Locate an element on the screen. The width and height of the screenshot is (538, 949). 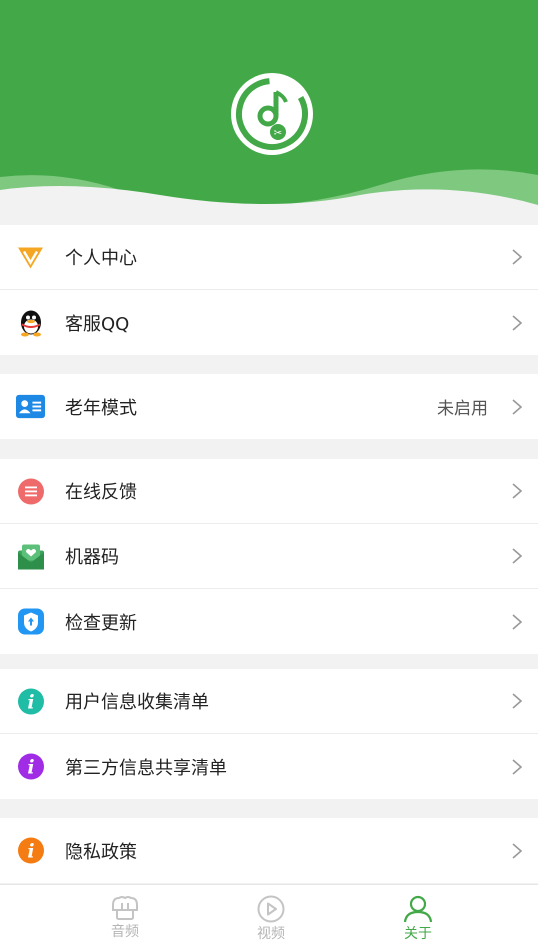
menu-item-privacy-policy: i 隐私政策 is located at coordinates (269, 850).